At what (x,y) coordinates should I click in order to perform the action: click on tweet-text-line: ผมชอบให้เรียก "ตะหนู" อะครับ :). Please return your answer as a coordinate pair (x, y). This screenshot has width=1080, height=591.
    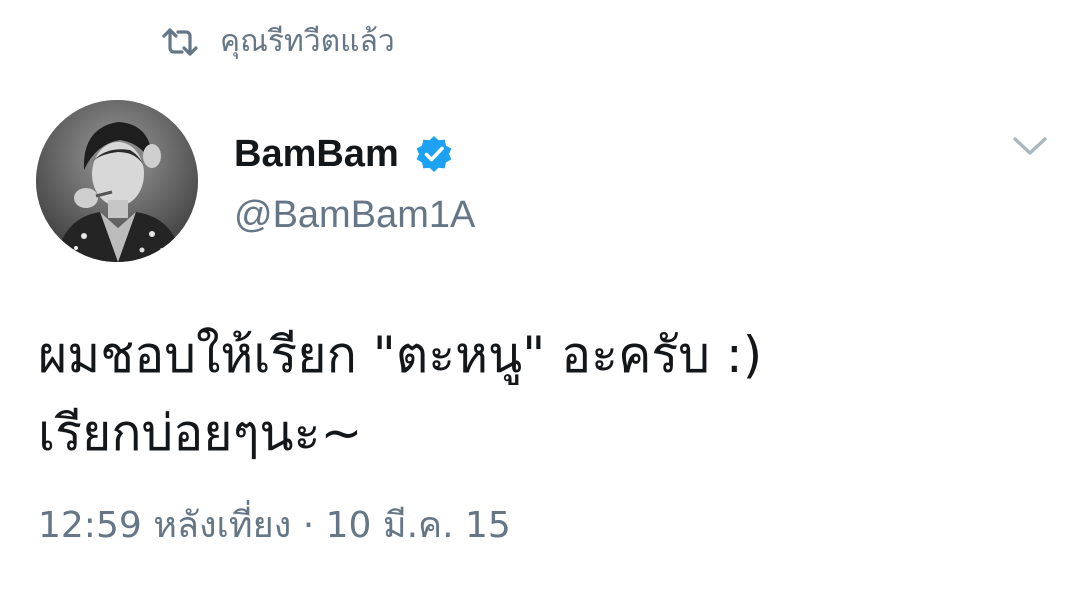
    Looking at the image, I should click on (400, 355).